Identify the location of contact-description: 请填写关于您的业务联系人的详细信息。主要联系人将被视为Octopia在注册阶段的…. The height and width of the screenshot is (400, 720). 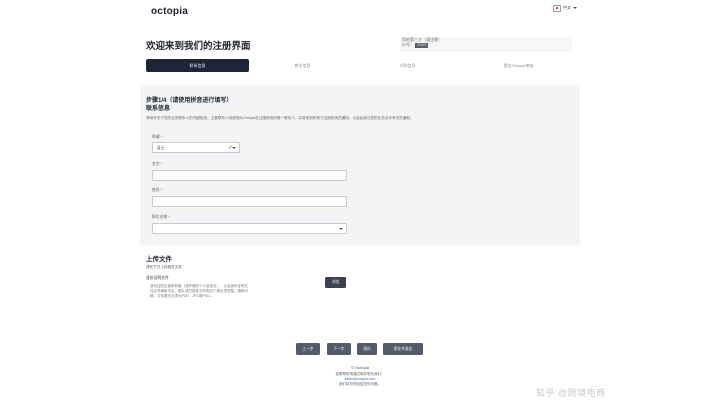
(280, 118).